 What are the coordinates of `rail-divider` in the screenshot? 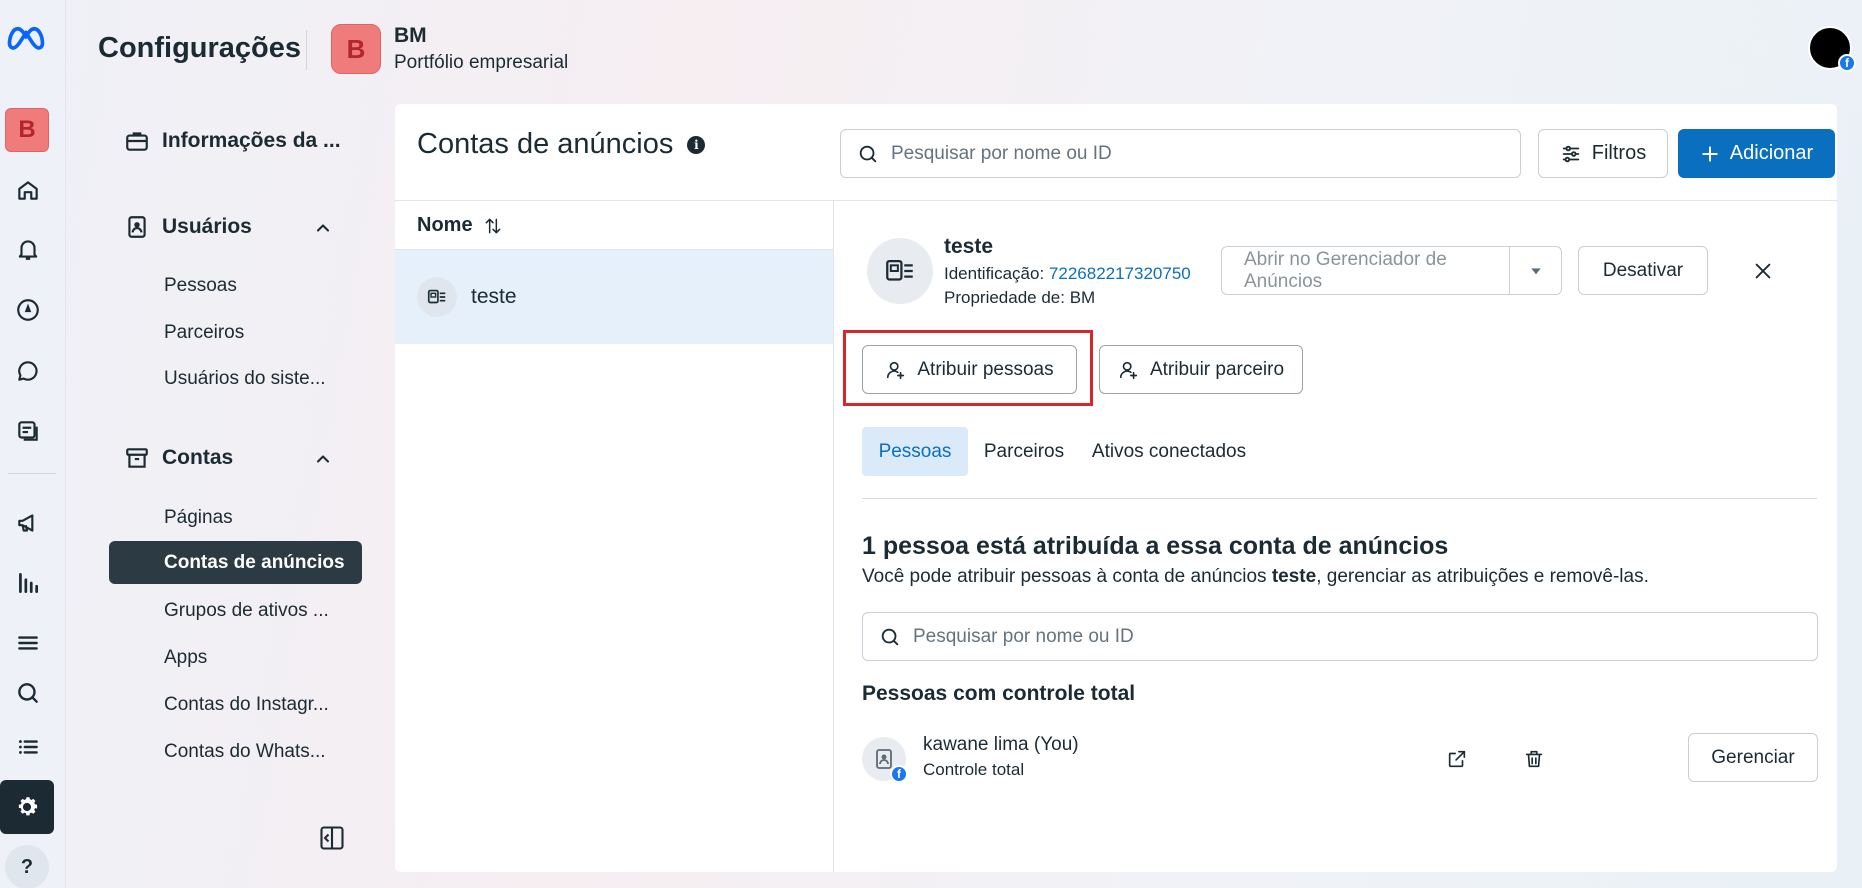 It's located at (32, 473).